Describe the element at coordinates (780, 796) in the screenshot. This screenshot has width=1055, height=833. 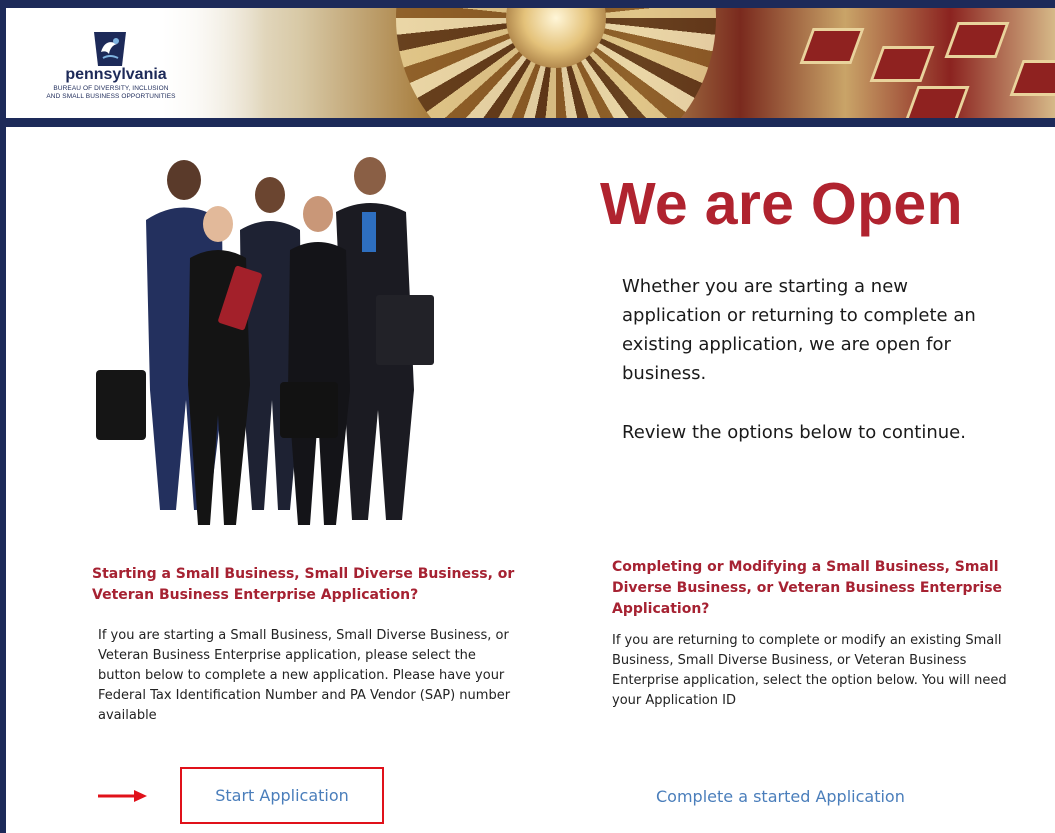
I see `complete-started-application-link: Complete a started Application` at that location.